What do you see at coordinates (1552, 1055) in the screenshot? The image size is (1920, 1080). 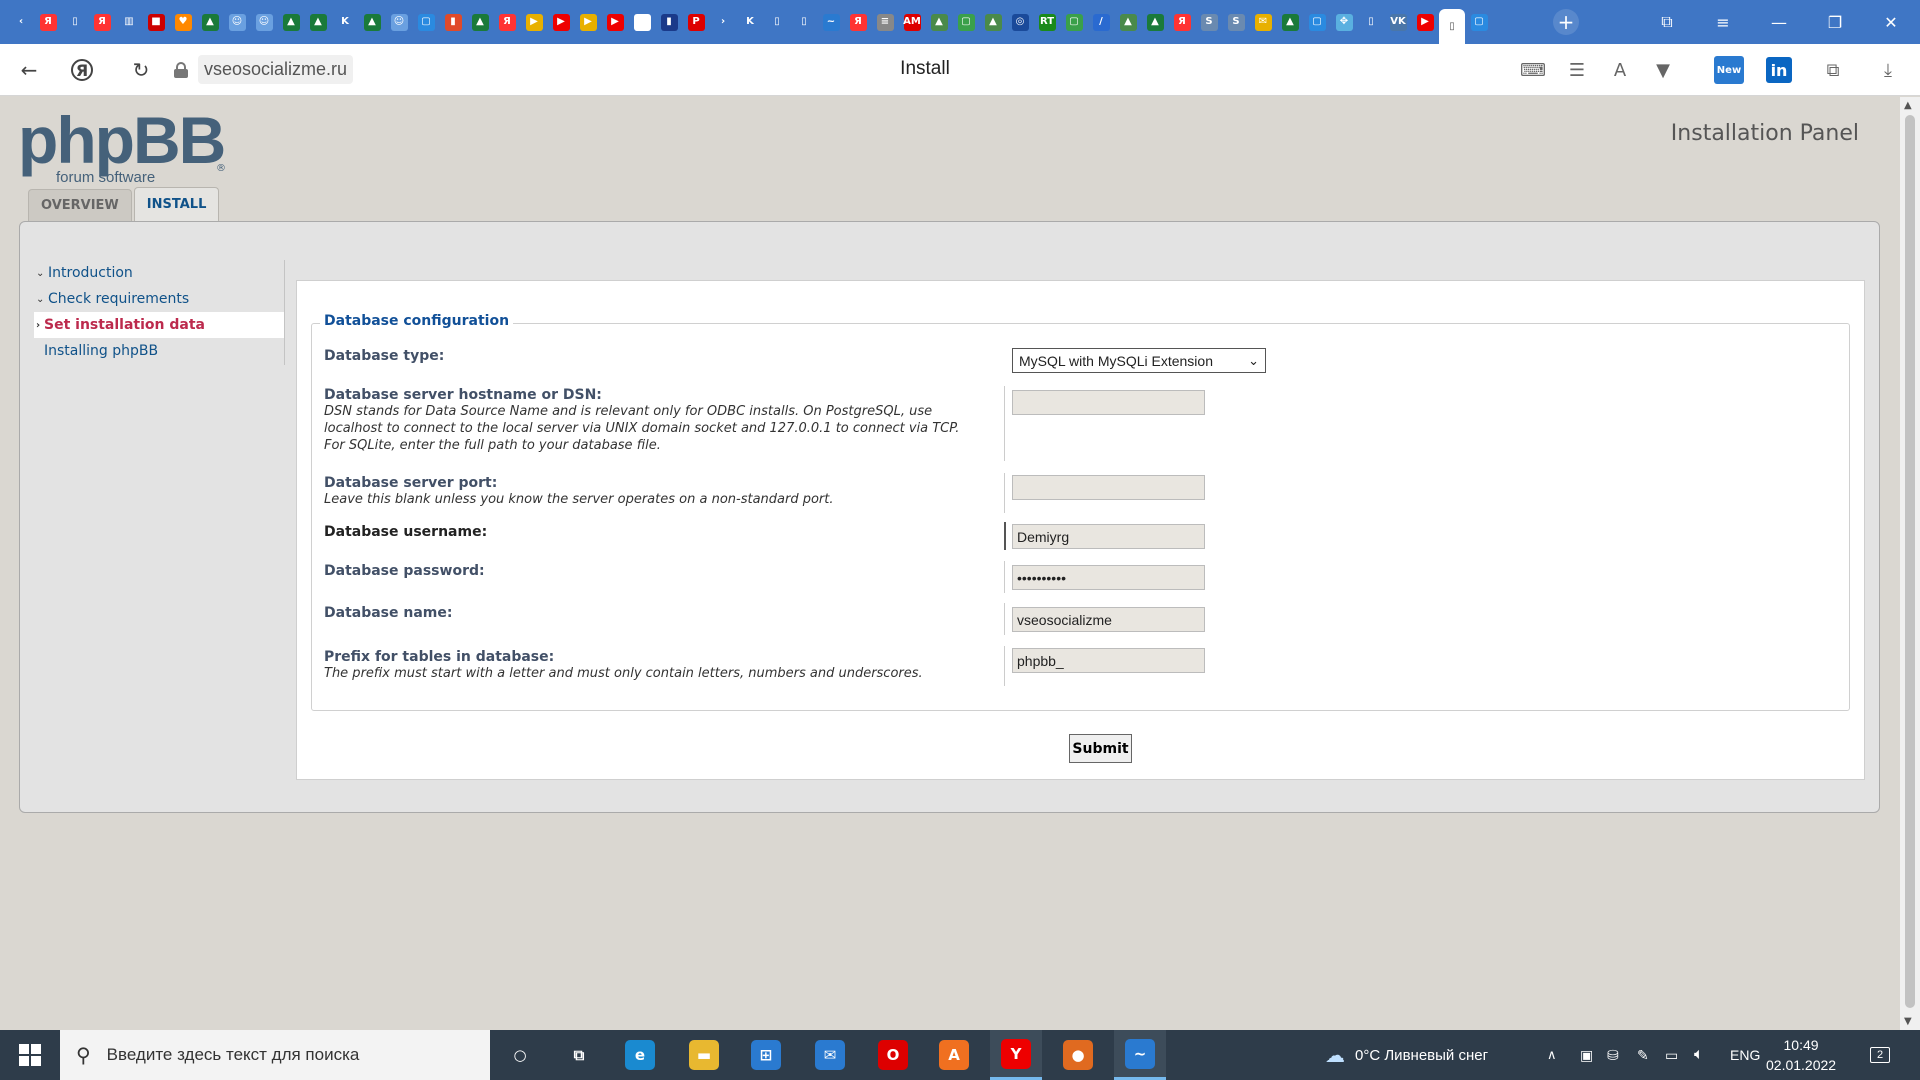 I see `show-hidden-icons: ∧` at bounding box center [1552, 1055].